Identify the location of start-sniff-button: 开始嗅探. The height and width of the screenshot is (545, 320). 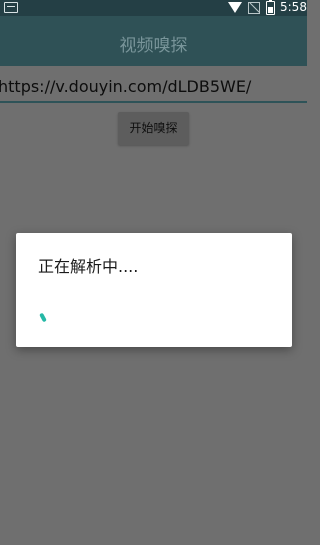
(153, 128).